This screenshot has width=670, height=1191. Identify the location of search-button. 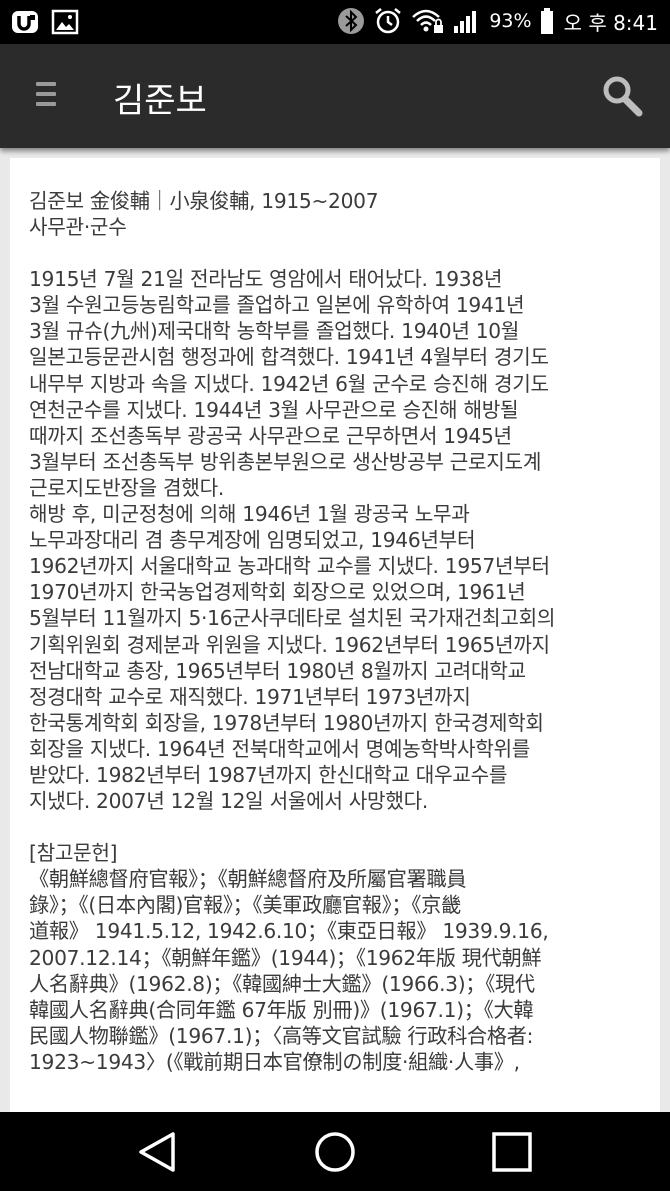
(623, 97).